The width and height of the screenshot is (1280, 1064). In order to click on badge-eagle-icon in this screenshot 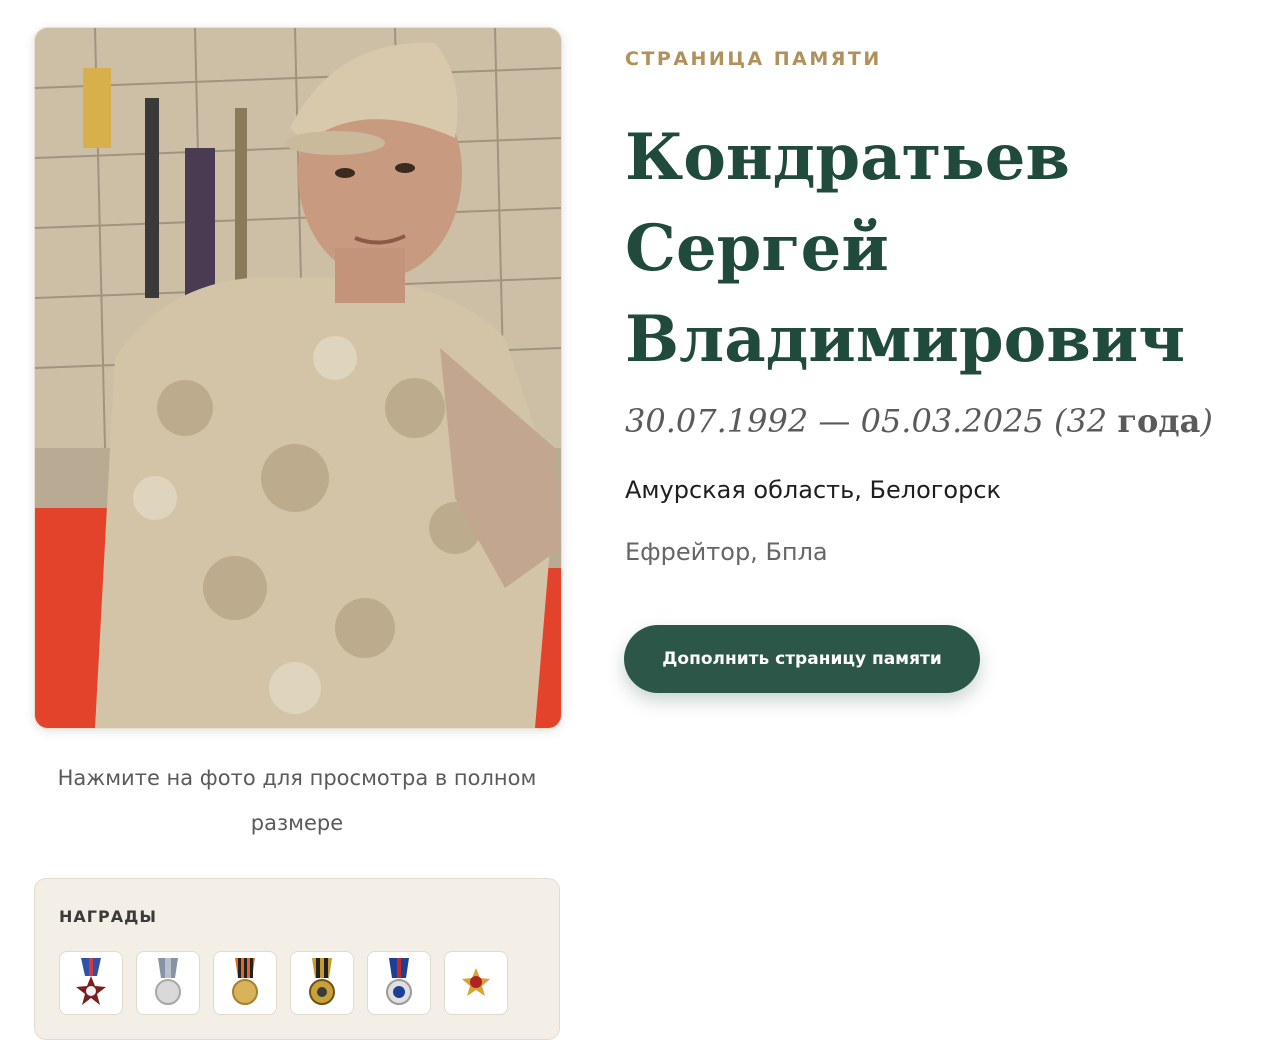, I will do `click(476, 982)`.